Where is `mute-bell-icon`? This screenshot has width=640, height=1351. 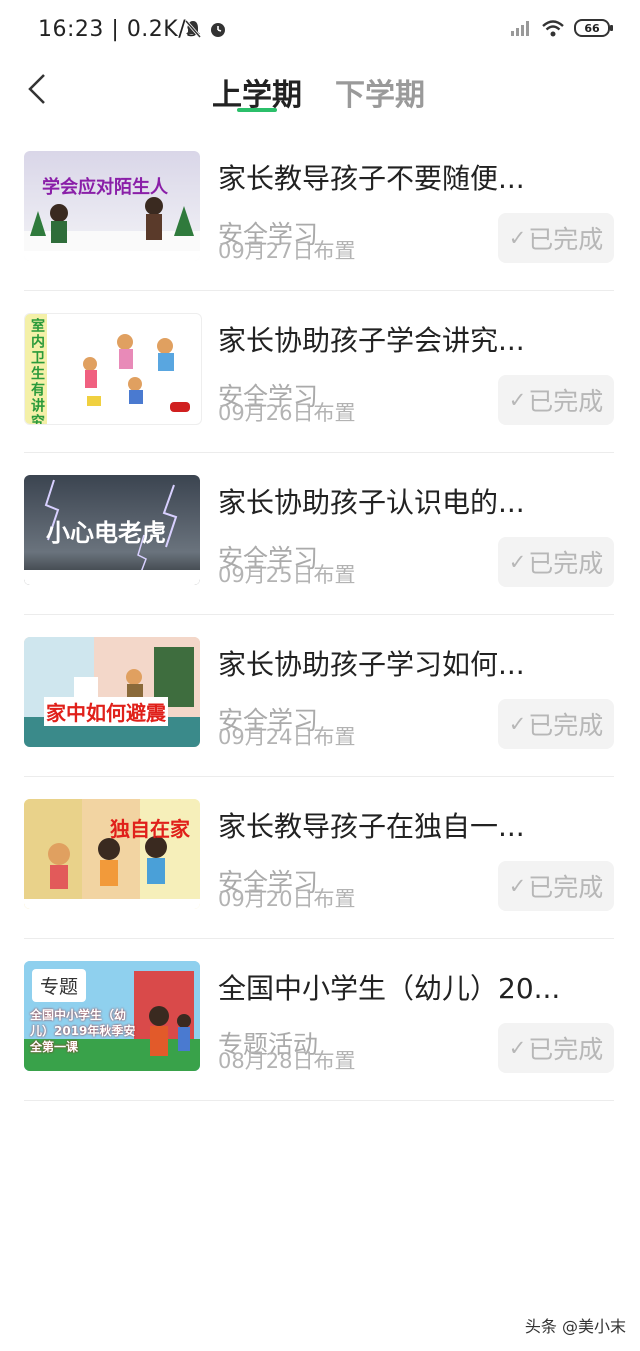 mute-bell-icon is located at coordinates (193, 29).